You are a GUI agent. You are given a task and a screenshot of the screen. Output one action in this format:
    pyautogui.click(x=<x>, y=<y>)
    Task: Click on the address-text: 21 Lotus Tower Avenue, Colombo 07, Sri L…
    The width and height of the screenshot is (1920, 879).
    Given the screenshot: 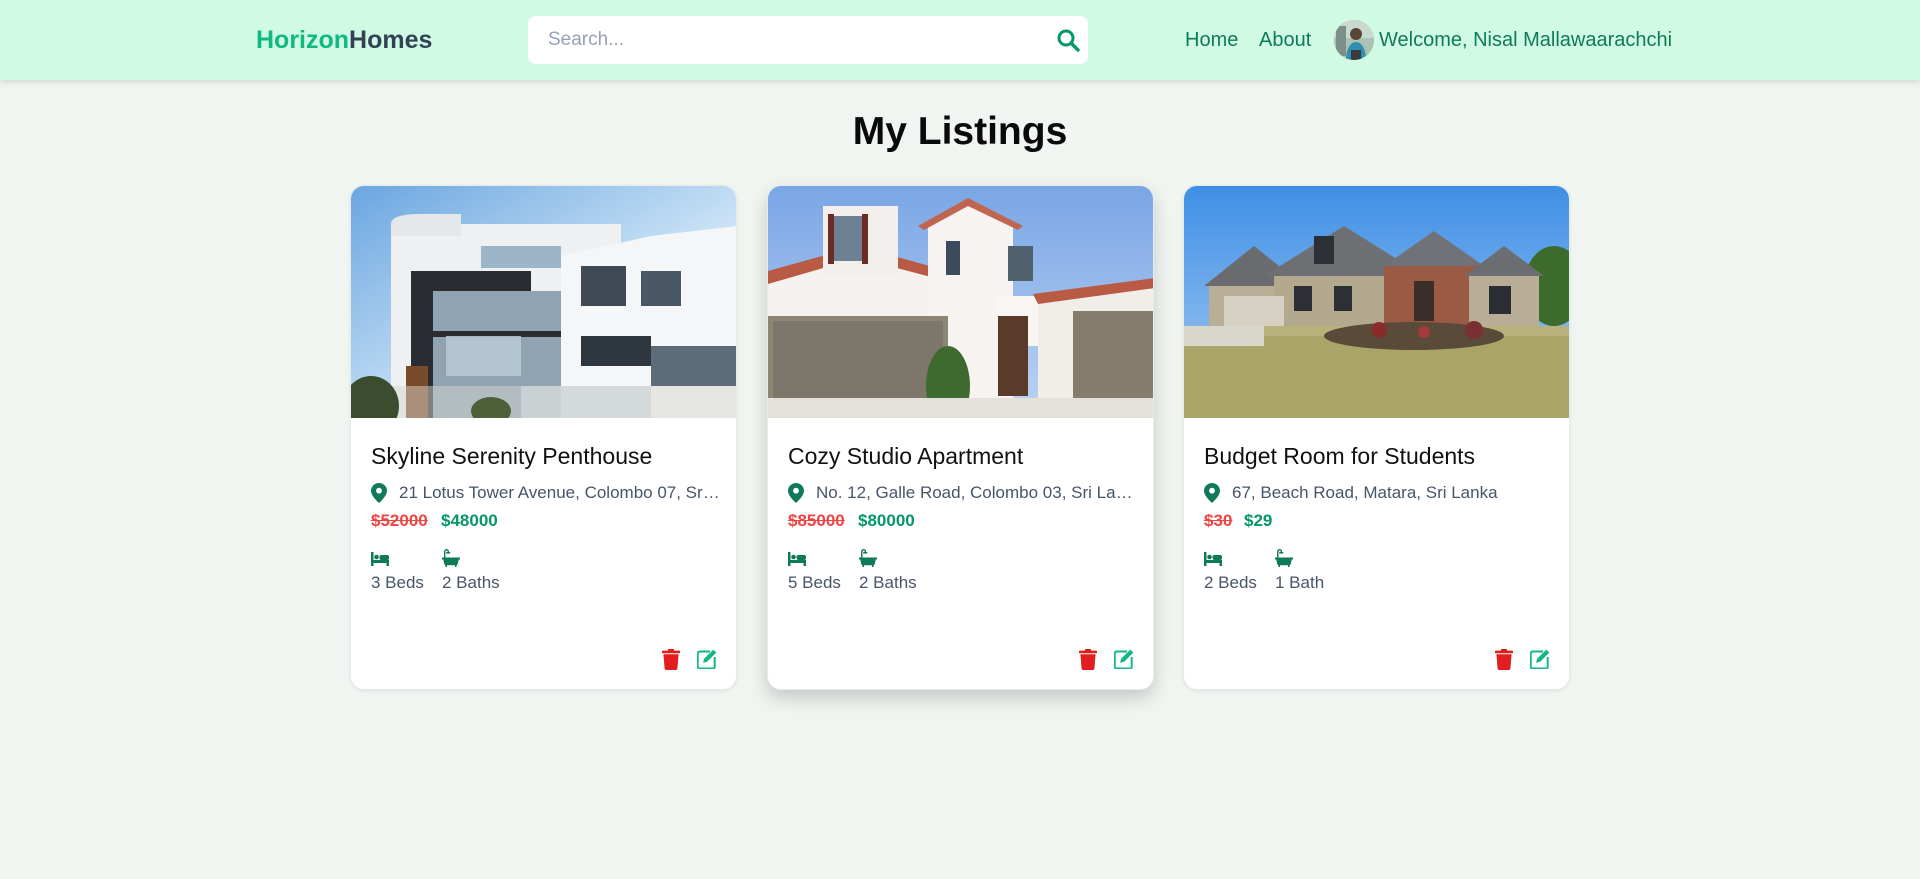 What is the action you would take?
    pyautogui.click(x=560, y=492)
    